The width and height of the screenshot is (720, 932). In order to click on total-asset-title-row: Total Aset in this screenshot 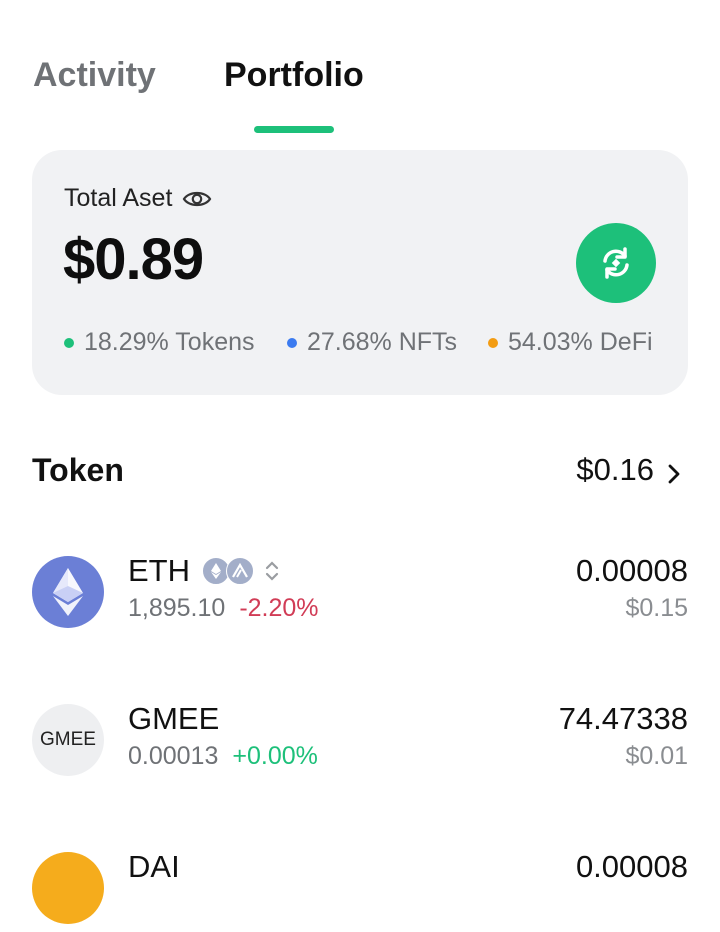, I will do `click(138, 198)`.